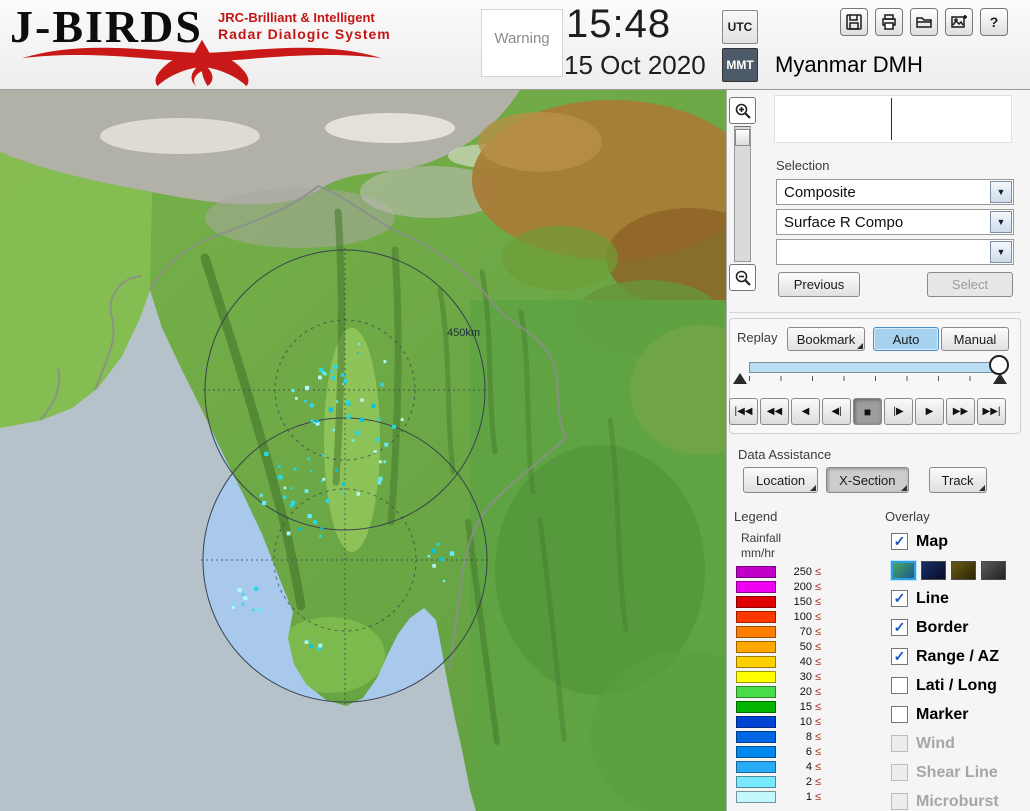 The width and height of the screenshot is (1030, 811). What do you see at coordinates (960, 541) in the screenshot?
I see `overlay-item-map: ✓ Map` at bounding box center [960, 541].